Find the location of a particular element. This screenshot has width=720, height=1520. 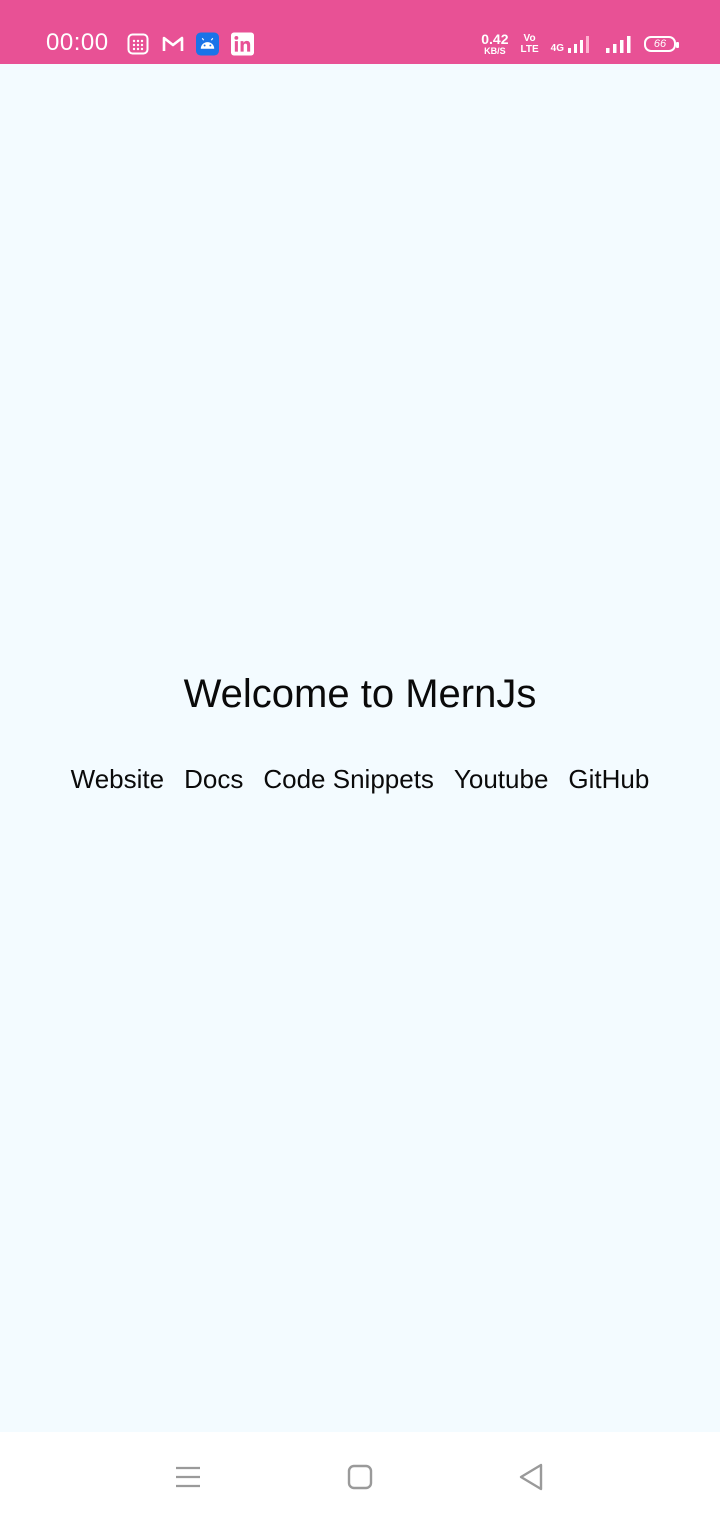

page-title: Welcome to MernJs is located at coordinates (360, 694).